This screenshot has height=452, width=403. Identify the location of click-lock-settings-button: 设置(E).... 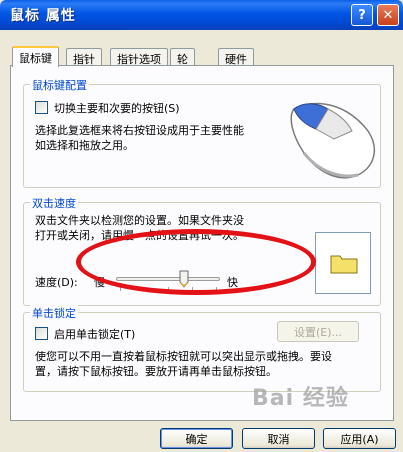
(318, 331).